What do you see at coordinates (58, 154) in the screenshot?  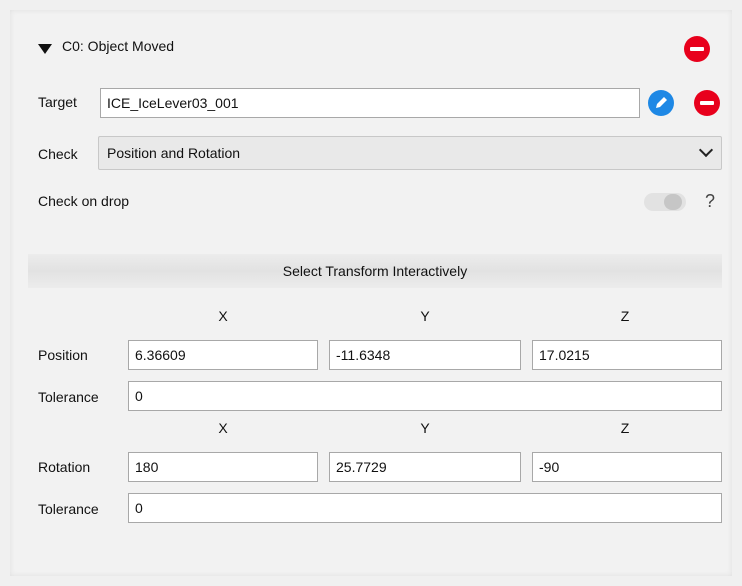 I see `check-label: Check` at bounding box center [58, 154].